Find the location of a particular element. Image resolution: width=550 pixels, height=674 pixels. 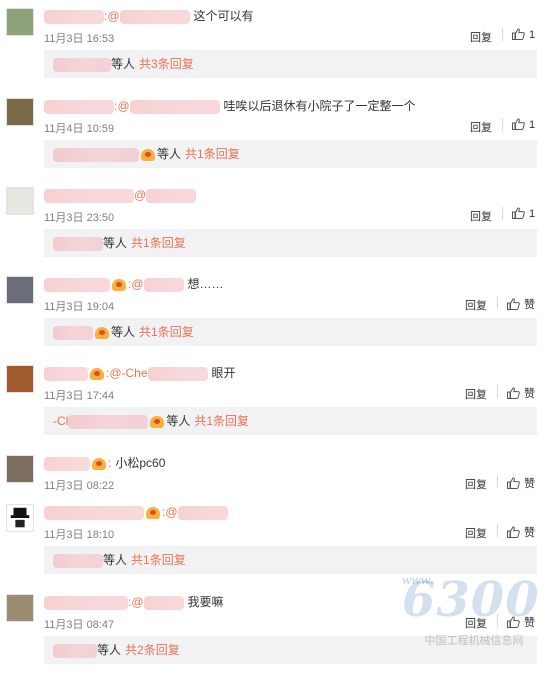

like-count: 1 is located at coordinates (532, 35).